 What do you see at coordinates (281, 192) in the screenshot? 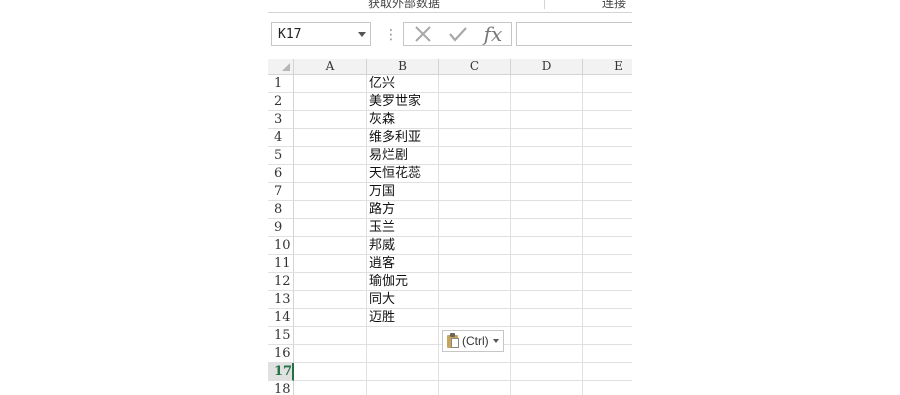
I see `row-header: 7` at bounding box center [281, 192].